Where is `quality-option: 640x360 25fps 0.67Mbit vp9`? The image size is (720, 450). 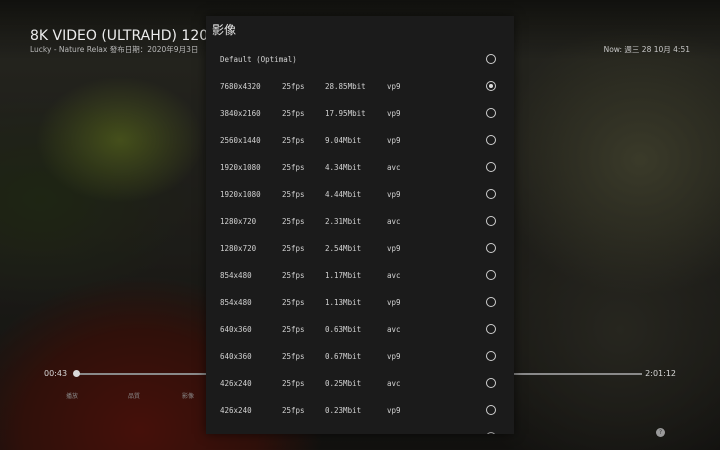 quality-option: 640x360 25fps 0.67Mbit vp9 is located at coordinates (360, 356).